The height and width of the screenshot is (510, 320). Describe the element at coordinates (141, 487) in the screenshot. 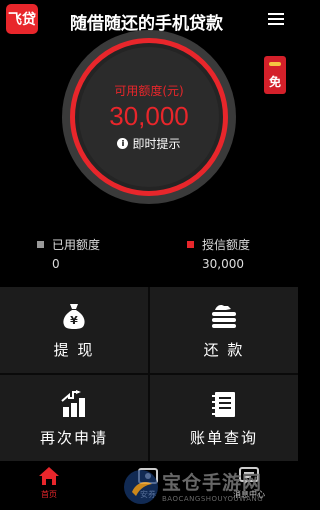

I see `watermark-logo-icon` at that location.